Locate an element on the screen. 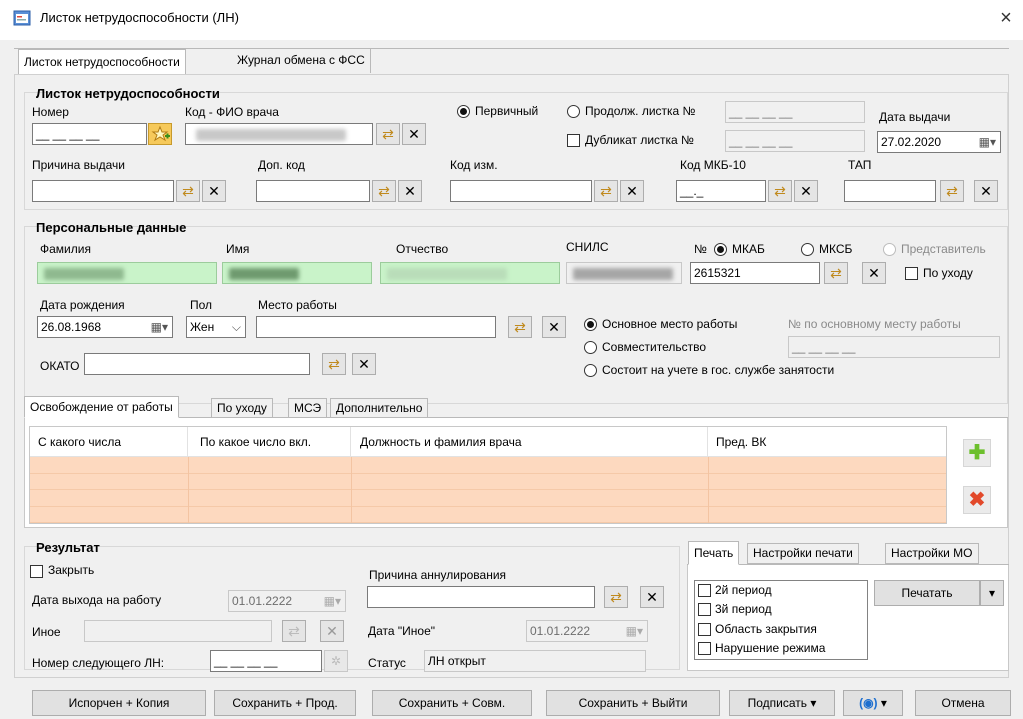 The width and height of the screenshot is (1023, 719). issue-date-input: 27.02.2020 ▦▾ is located at coordinates (939, 142).